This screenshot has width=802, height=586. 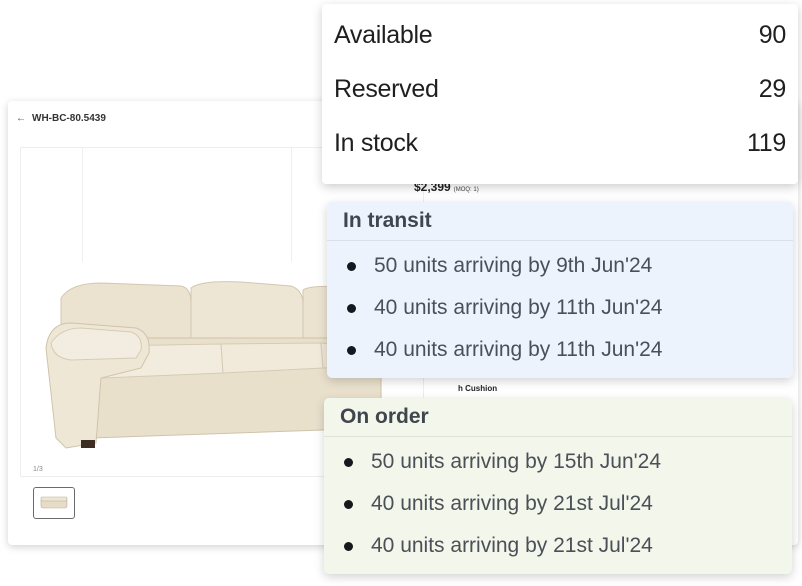 I want to click on list-item-text: 50 units arriving by 9th Jun'24, so click(x=513, y=265).